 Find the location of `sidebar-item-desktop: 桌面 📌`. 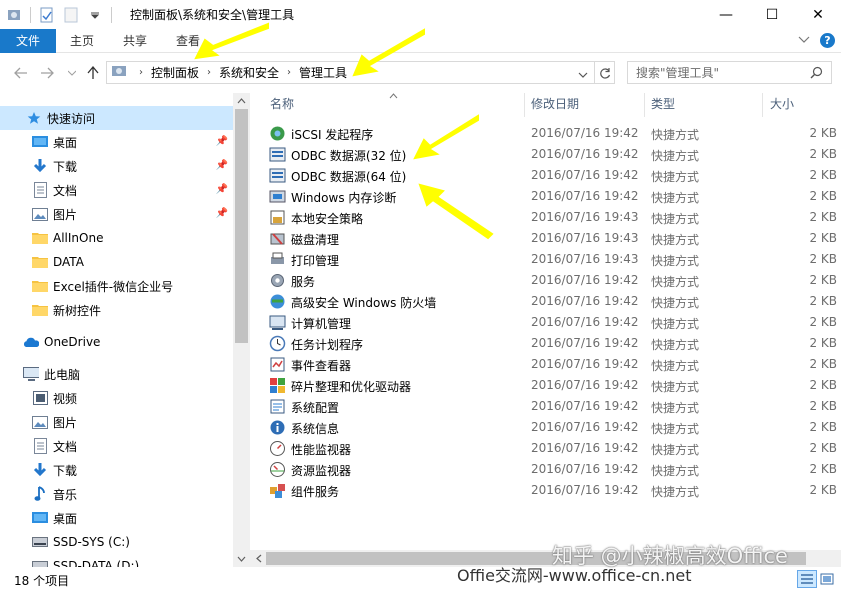

sidebar-item-desktop: 桌面 📌 is located at coordinates (116, 142).